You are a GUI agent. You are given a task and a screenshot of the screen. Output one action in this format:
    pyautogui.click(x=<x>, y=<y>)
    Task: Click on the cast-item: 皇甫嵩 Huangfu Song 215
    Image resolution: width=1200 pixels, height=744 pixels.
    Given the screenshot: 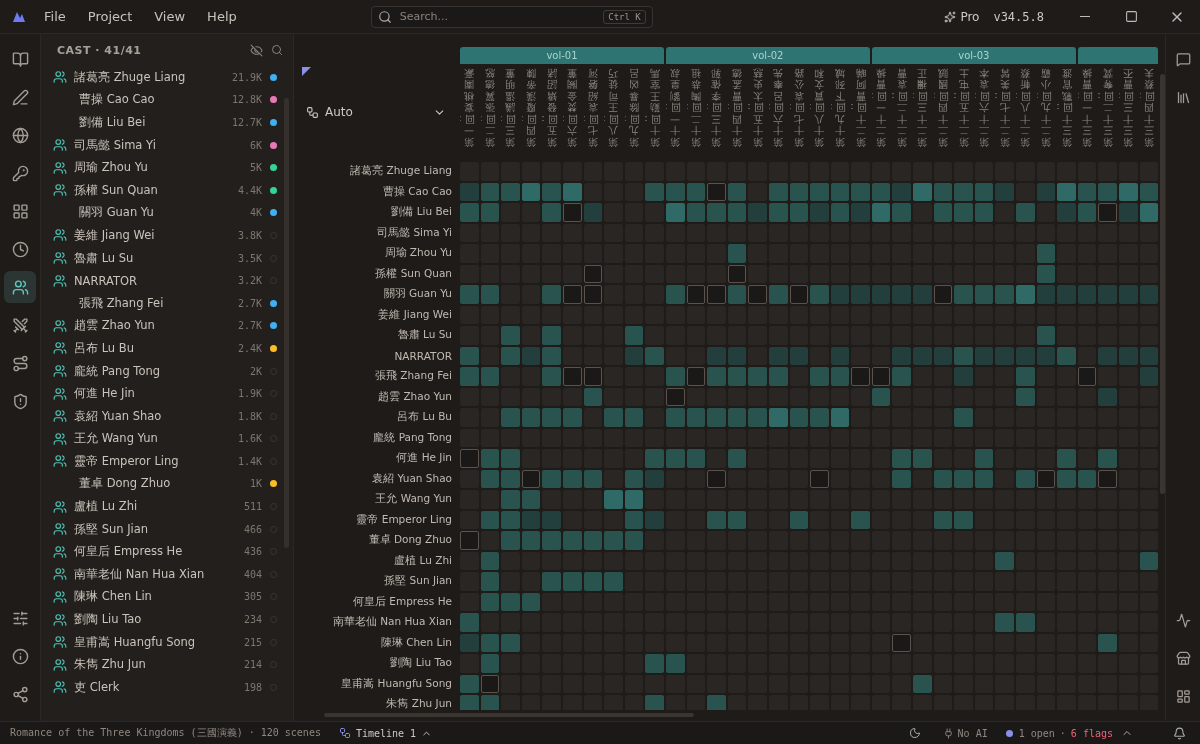 What is the action you would take?
    pyautogui.click(x=167, y=642)
    